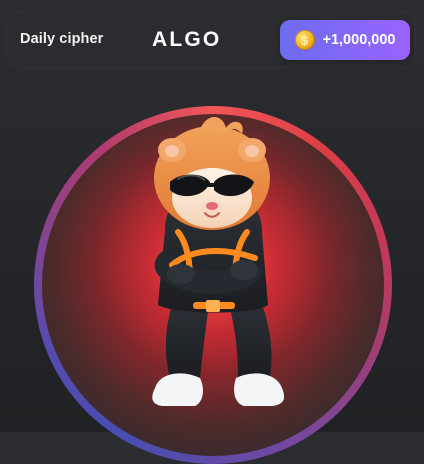 This screenshot has width=424, height=464. I want to click on daily-cipher-word: ALGO, so click(187, 39).